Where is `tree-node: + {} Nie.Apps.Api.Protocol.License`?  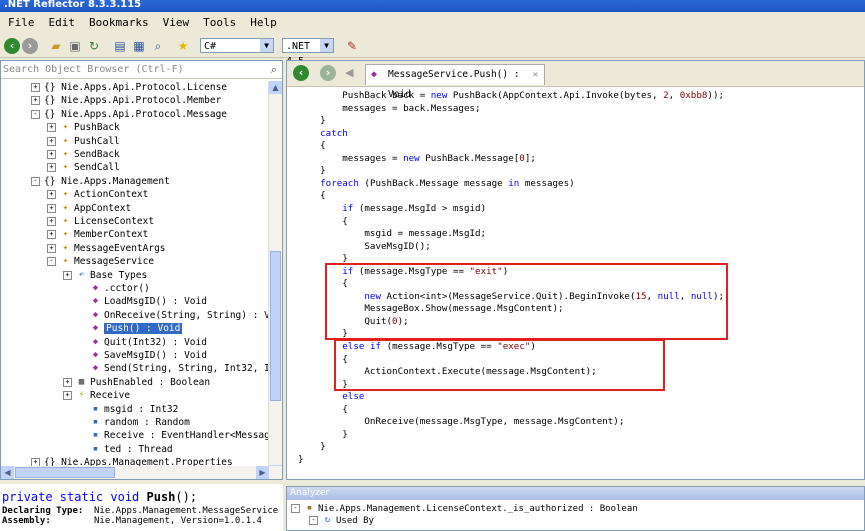 tree-node: + {} Nie.Apps.Api.Protocol.License is located at coordinates (129, 87).